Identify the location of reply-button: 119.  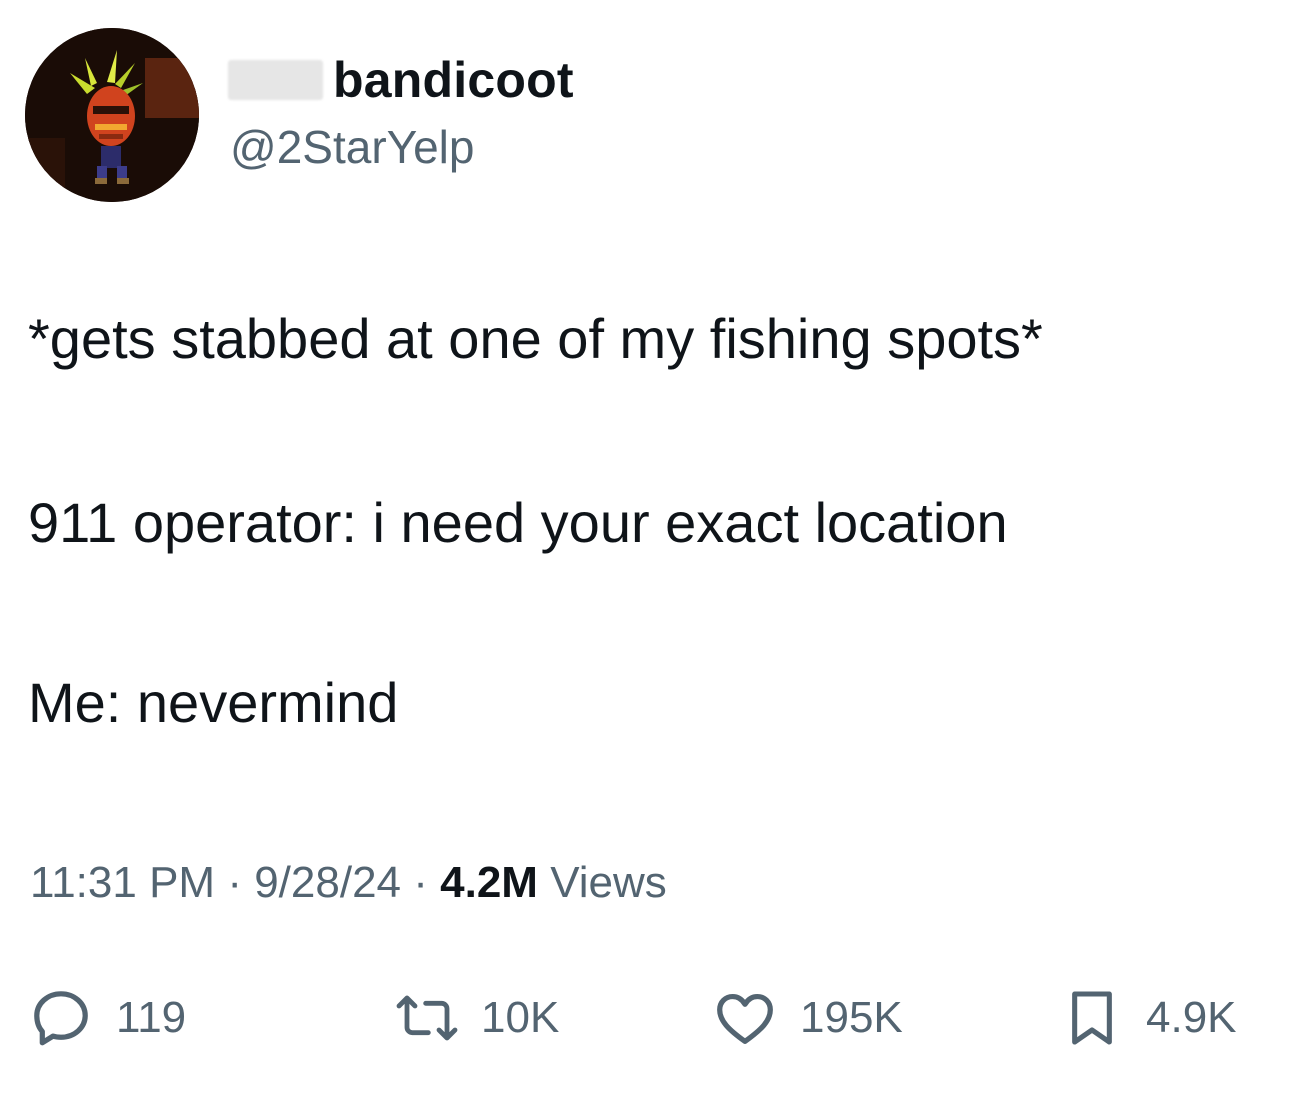
(107, 1018).